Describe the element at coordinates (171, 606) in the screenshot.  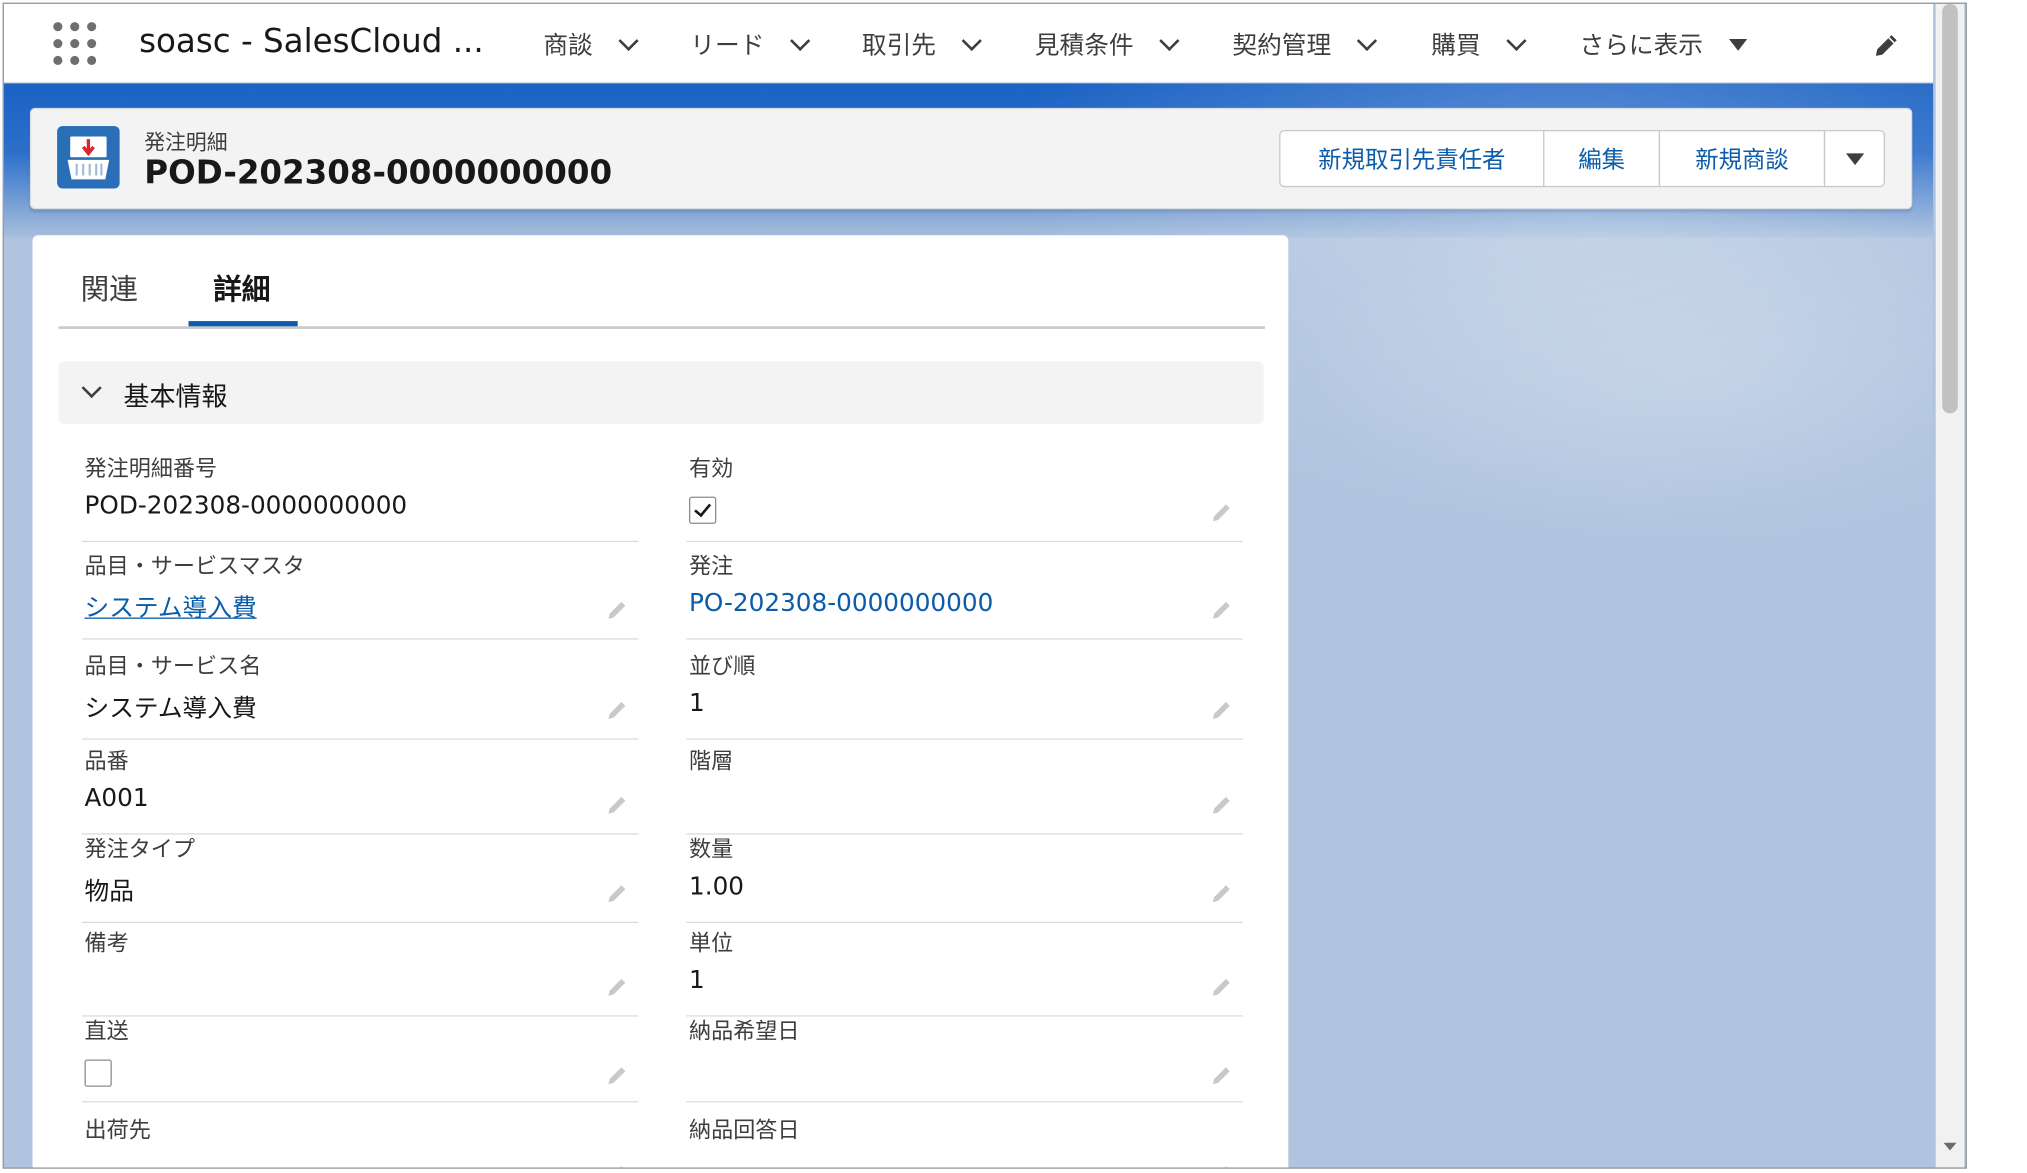
I see `product-master-link: システム導入費` at that location.